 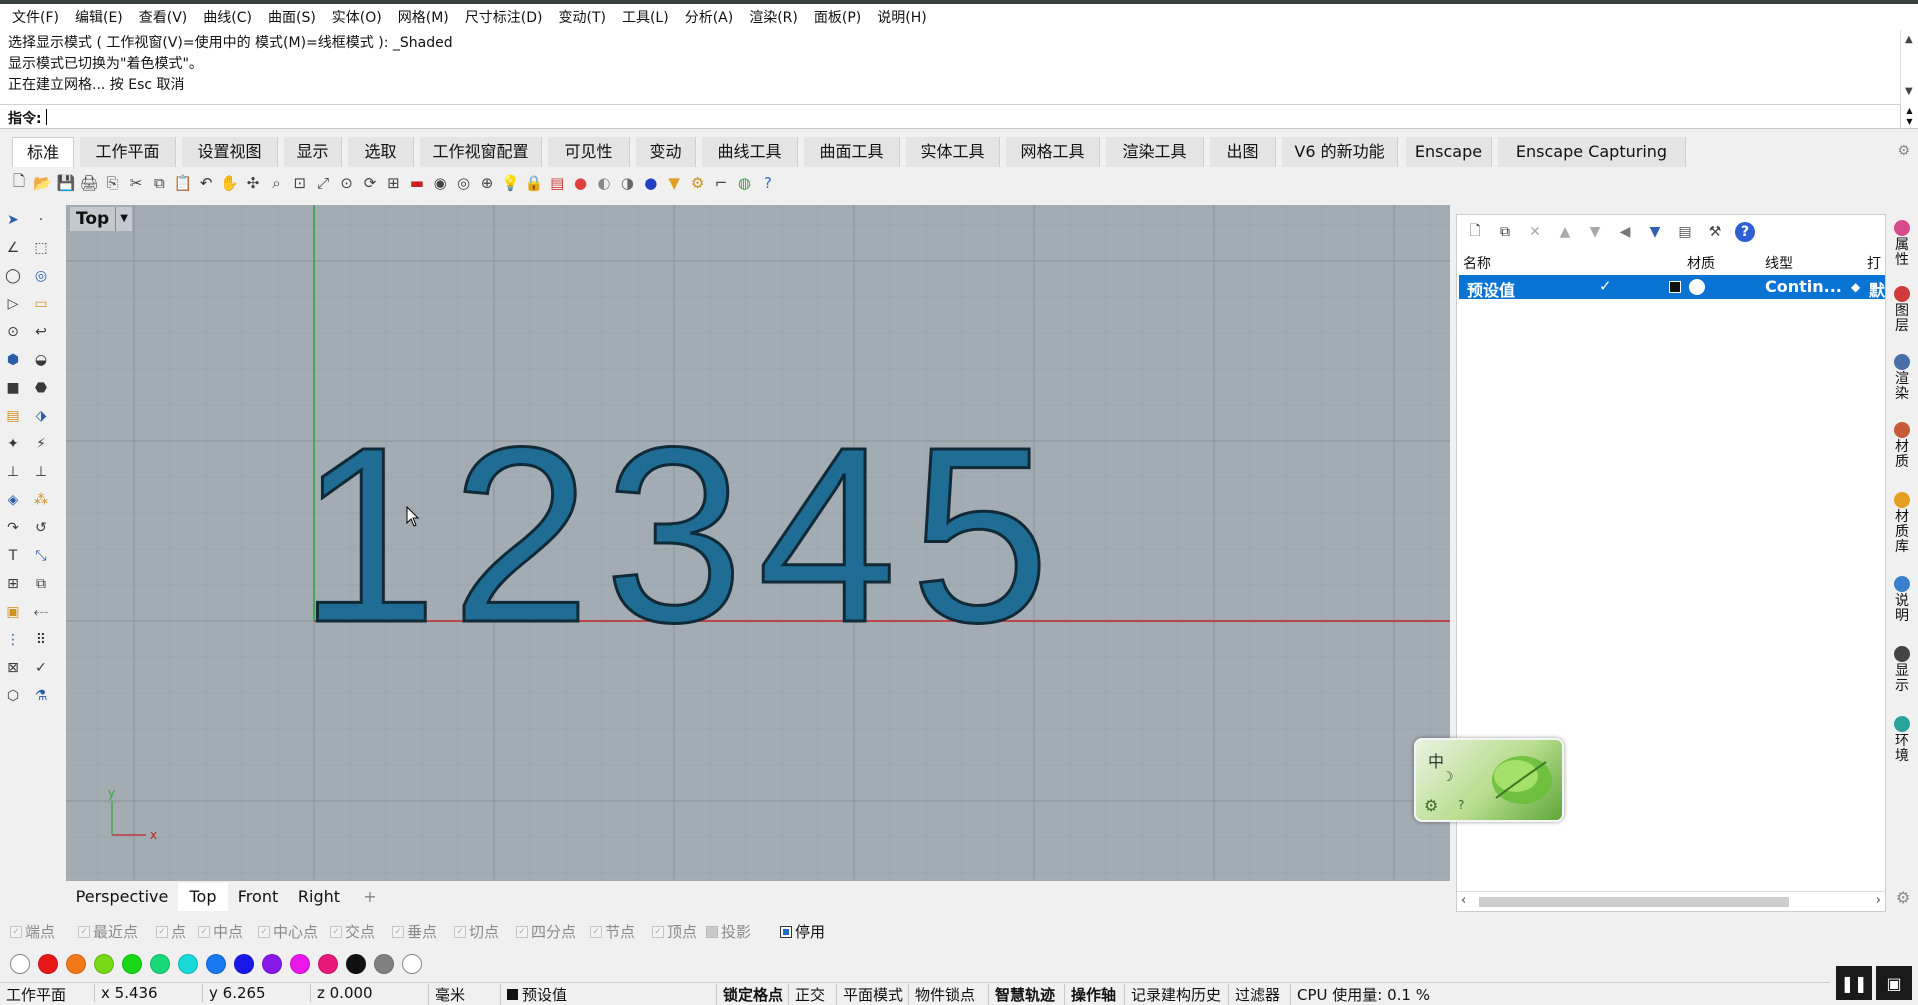 What do you see at coordinates (13, 643) in the screenshot?
I see `toolbox-tool-icon: ⋮` at bounding box center [13, 643].